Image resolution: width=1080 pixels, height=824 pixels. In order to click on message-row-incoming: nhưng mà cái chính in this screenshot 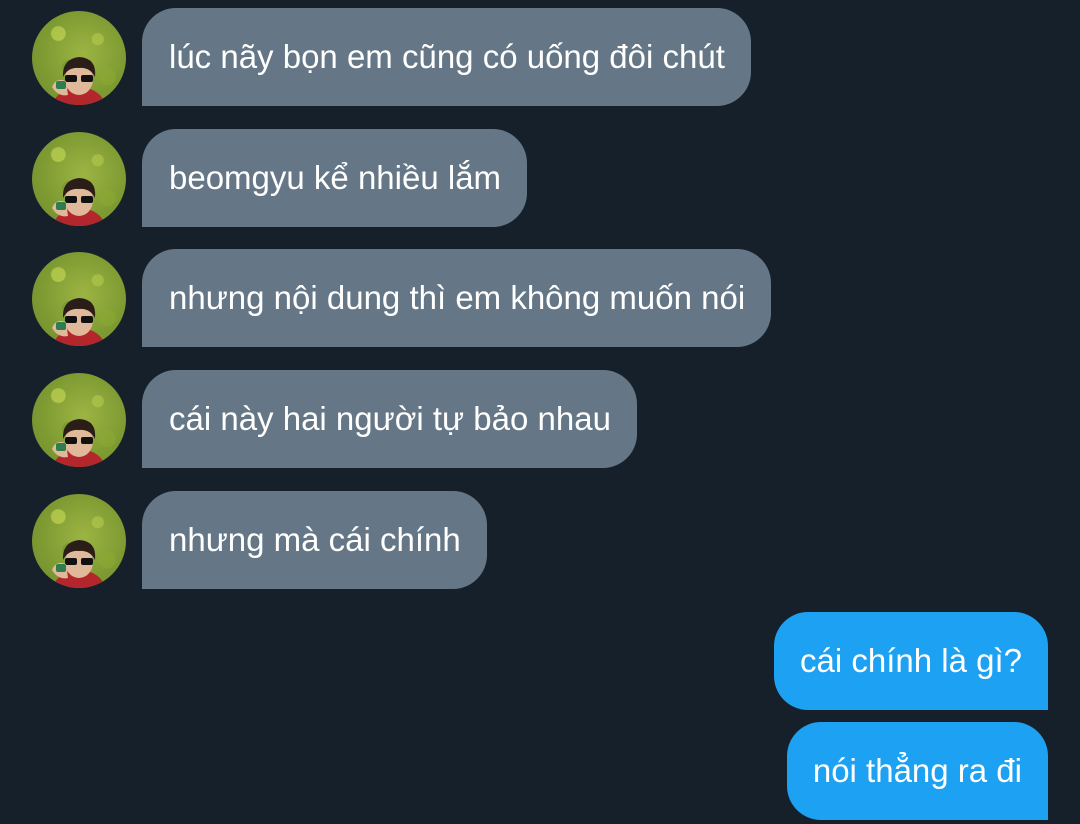, I will do `click(540, 541)`.